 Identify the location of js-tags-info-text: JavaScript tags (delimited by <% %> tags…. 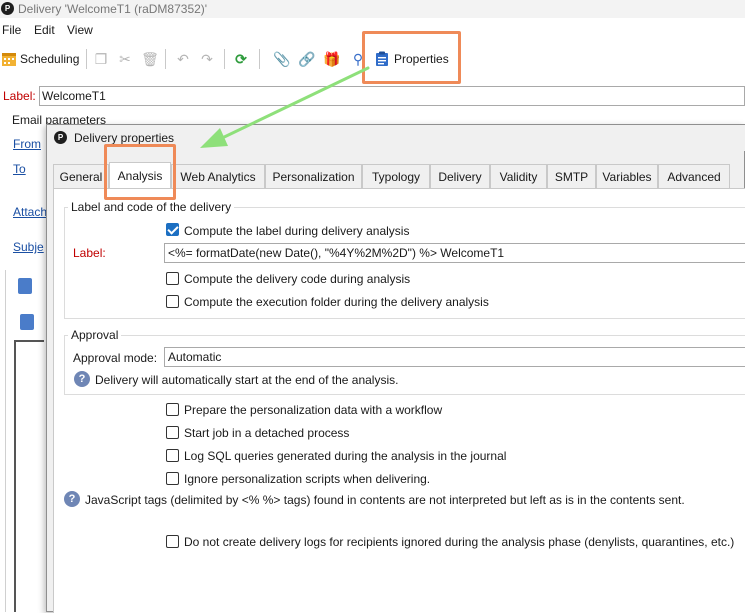
(385, 500).